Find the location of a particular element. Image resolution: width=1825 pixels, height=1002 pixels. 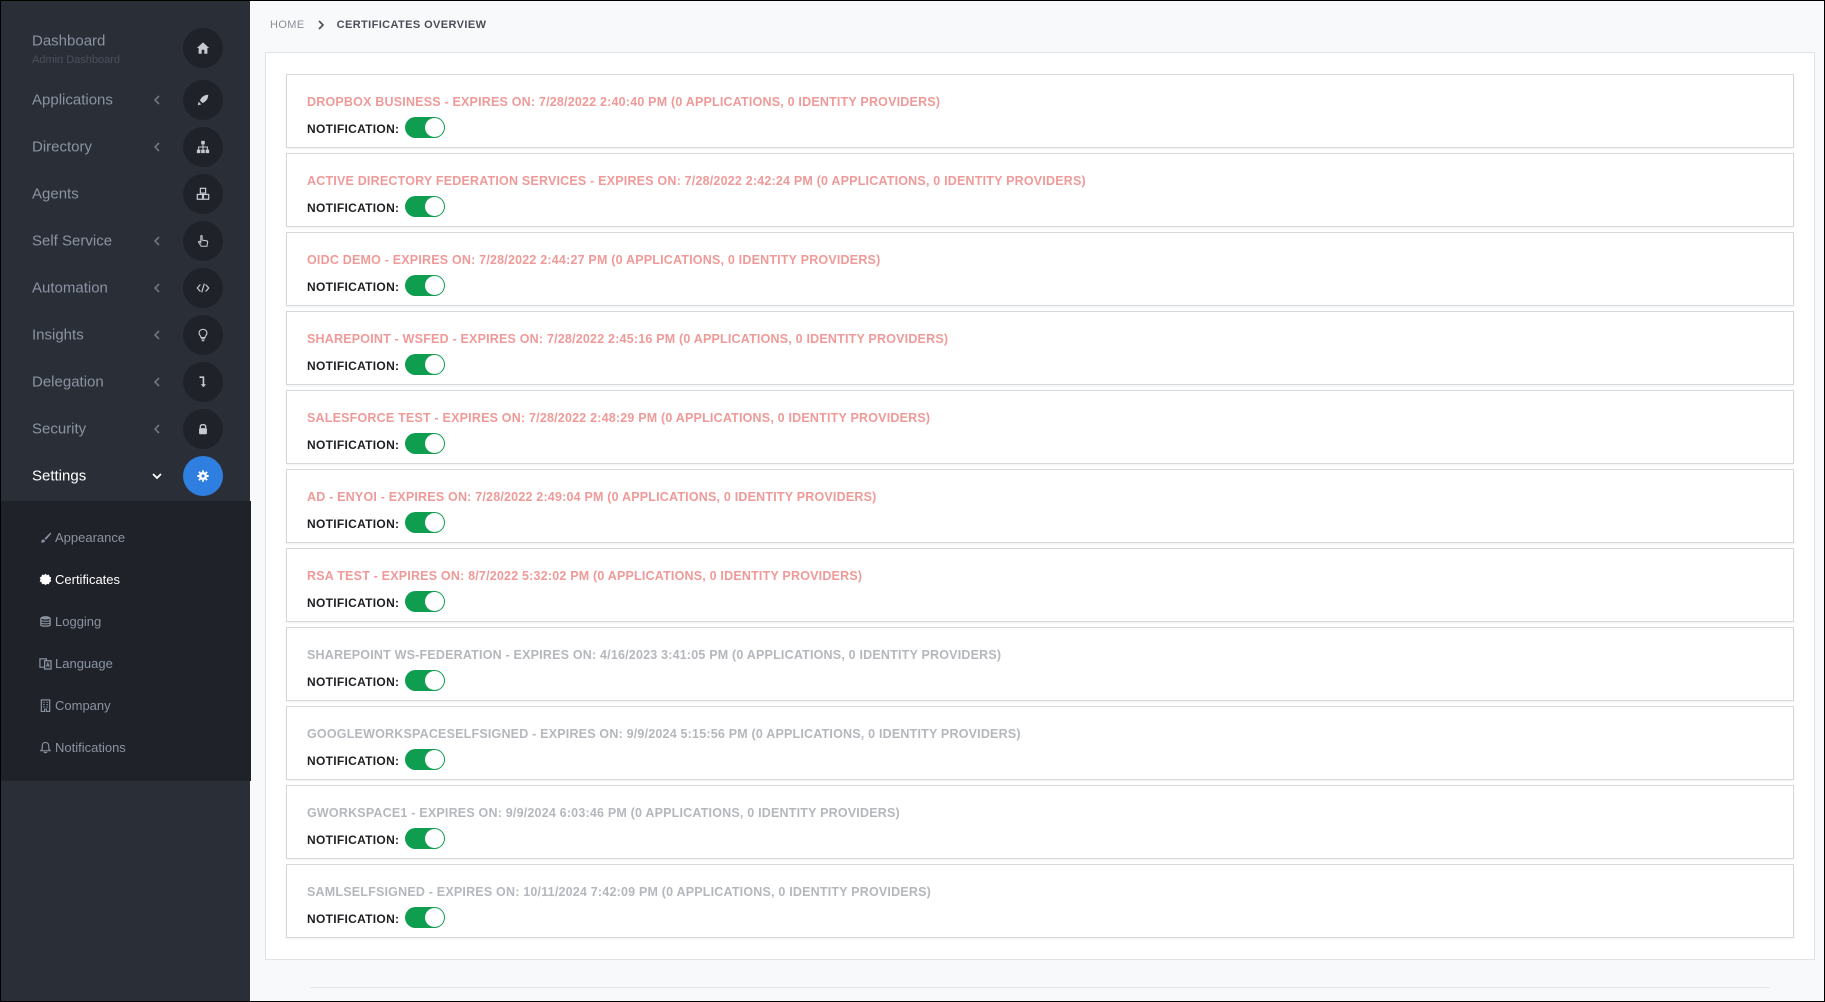

gear-icon is located at coordinates (203, 475).